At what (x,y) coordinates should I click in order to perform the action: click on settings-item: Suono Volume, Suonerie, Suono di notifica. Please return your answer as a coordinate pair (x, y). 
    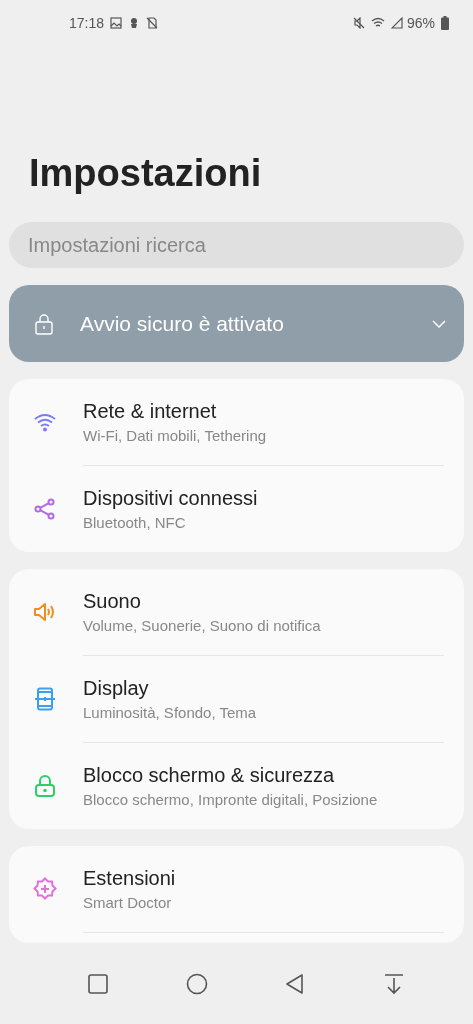
    Looking at the image, I should click on (263, 612).